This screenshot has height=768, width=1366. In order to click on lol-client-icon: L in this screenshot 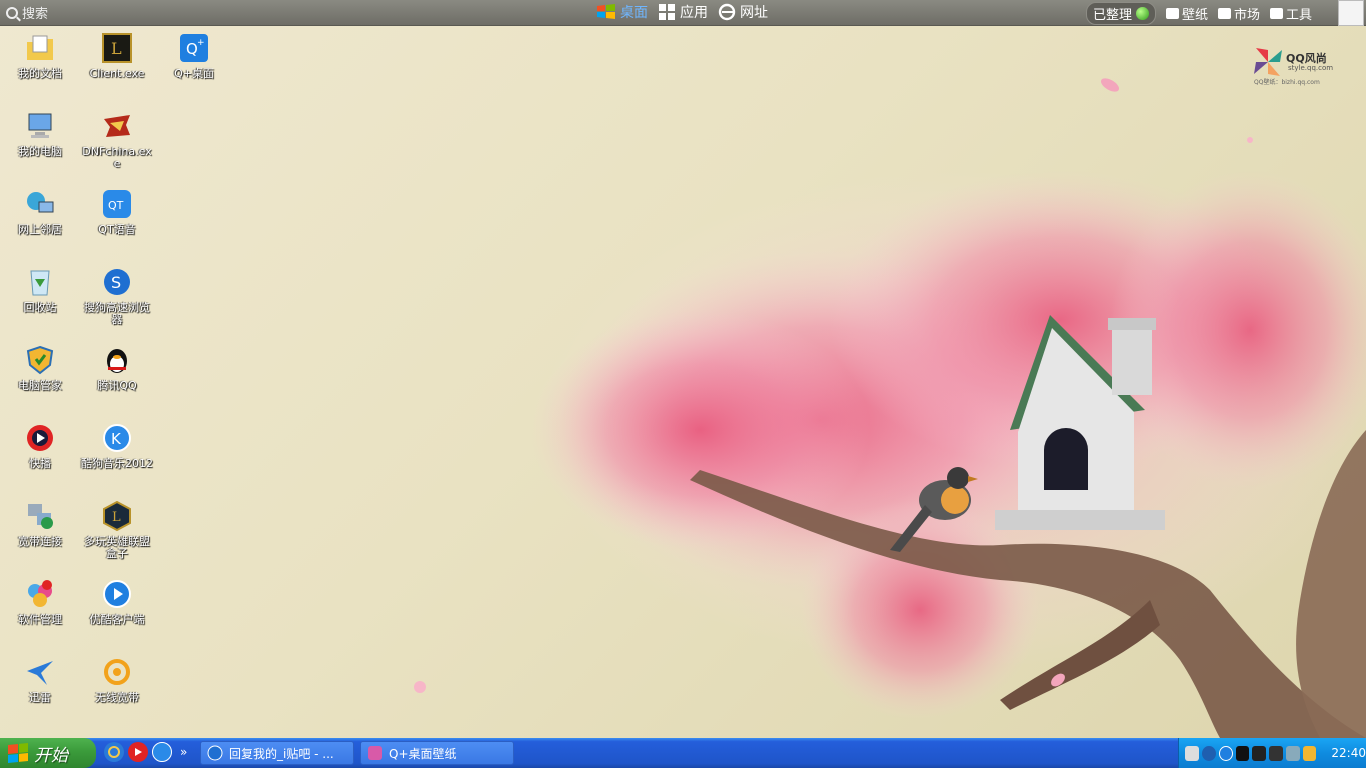, I will do `click(117, 48)`.